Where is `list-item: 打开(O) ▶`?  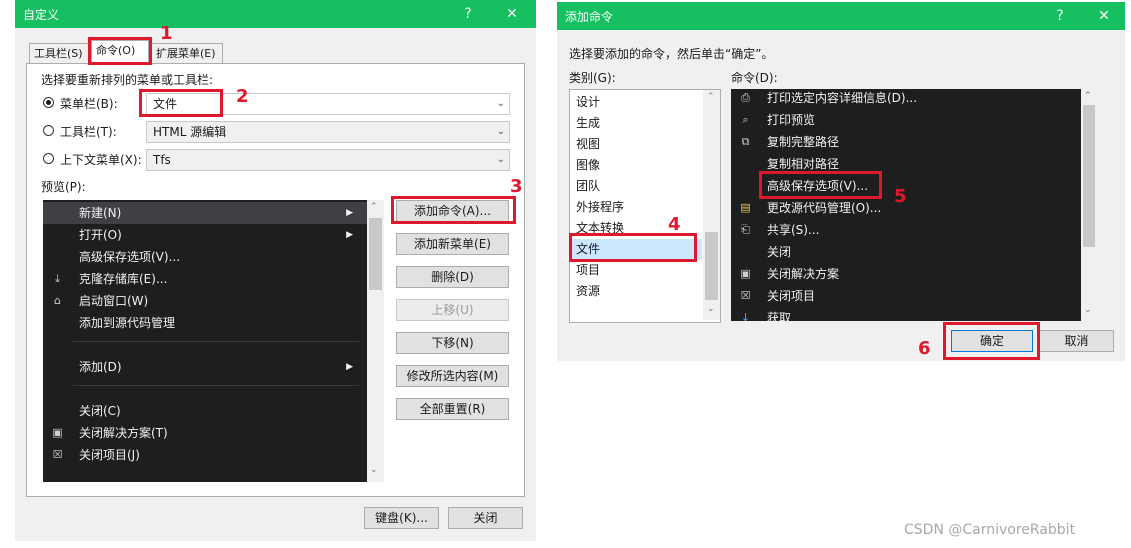
list-item: 打开(O) ▶ is located at coordinates (205, 235).